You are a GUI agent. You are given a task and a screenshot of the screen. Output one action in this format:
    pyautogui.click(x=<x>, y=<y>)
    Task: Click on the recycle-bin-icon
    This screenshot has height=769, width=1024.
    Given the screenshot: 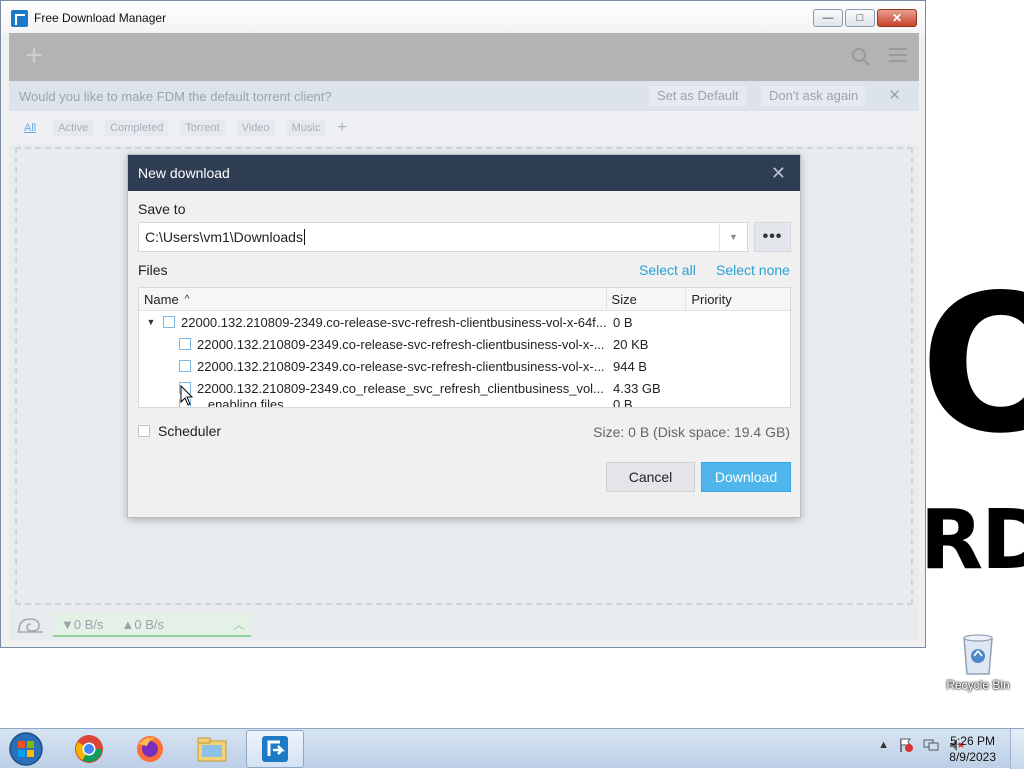 What is the action you would take?
    pyautogui.click(x=978, y=654)
    